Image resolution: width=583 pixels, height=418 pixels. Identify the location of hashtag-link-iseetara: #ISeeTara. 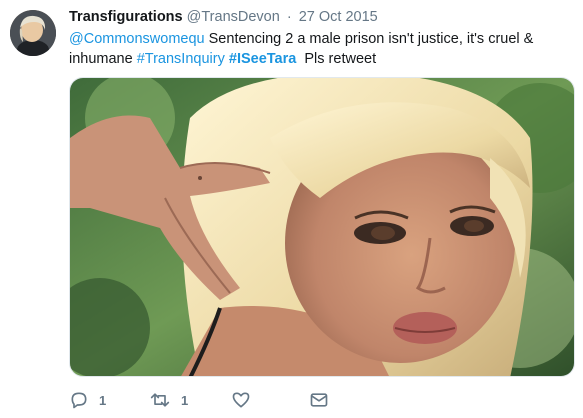
(262, 59).